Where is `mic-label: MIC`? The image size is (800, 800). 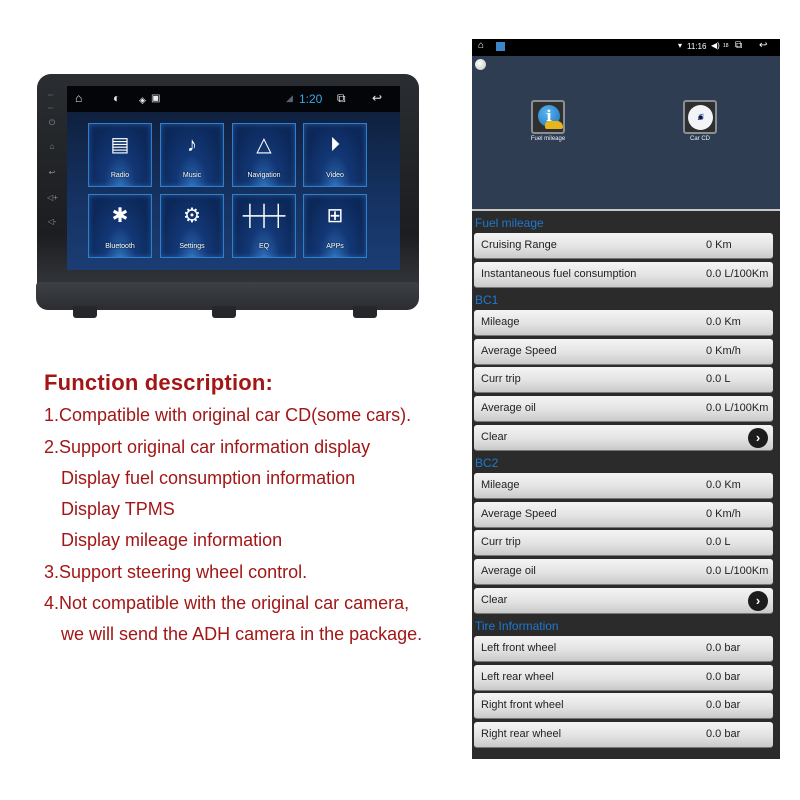
mic-label: MIC is located at coordinates (51, 95).